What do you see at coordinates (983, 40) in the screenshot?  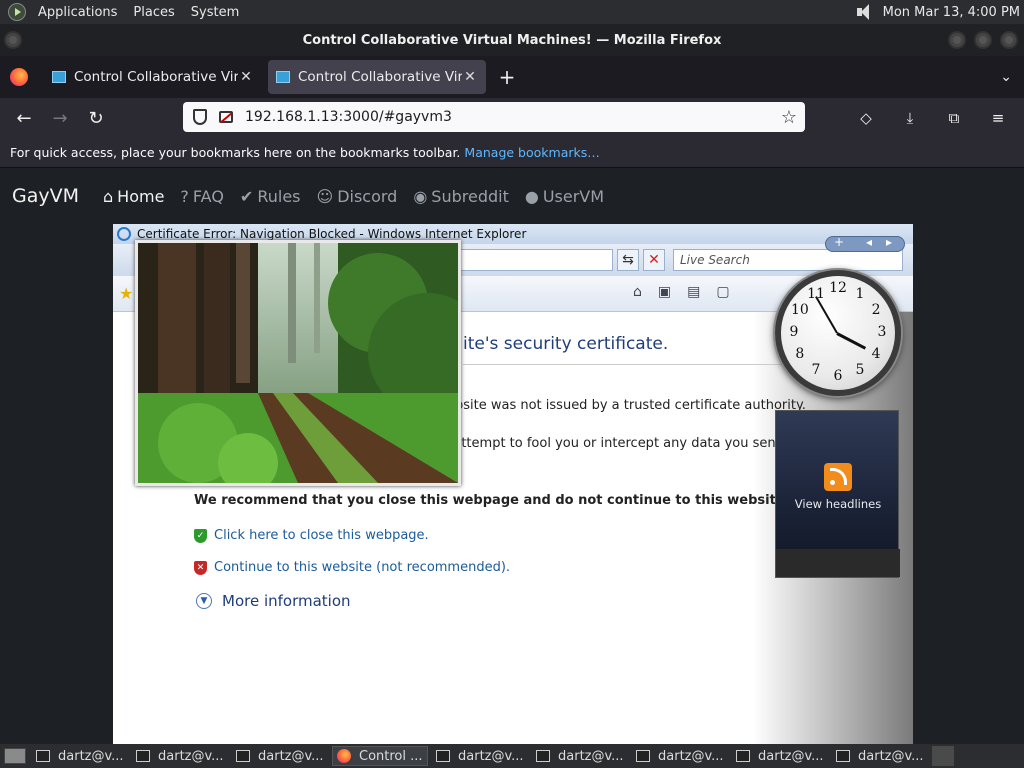 I see `maximize-icon` at bounding box center [983, 40].